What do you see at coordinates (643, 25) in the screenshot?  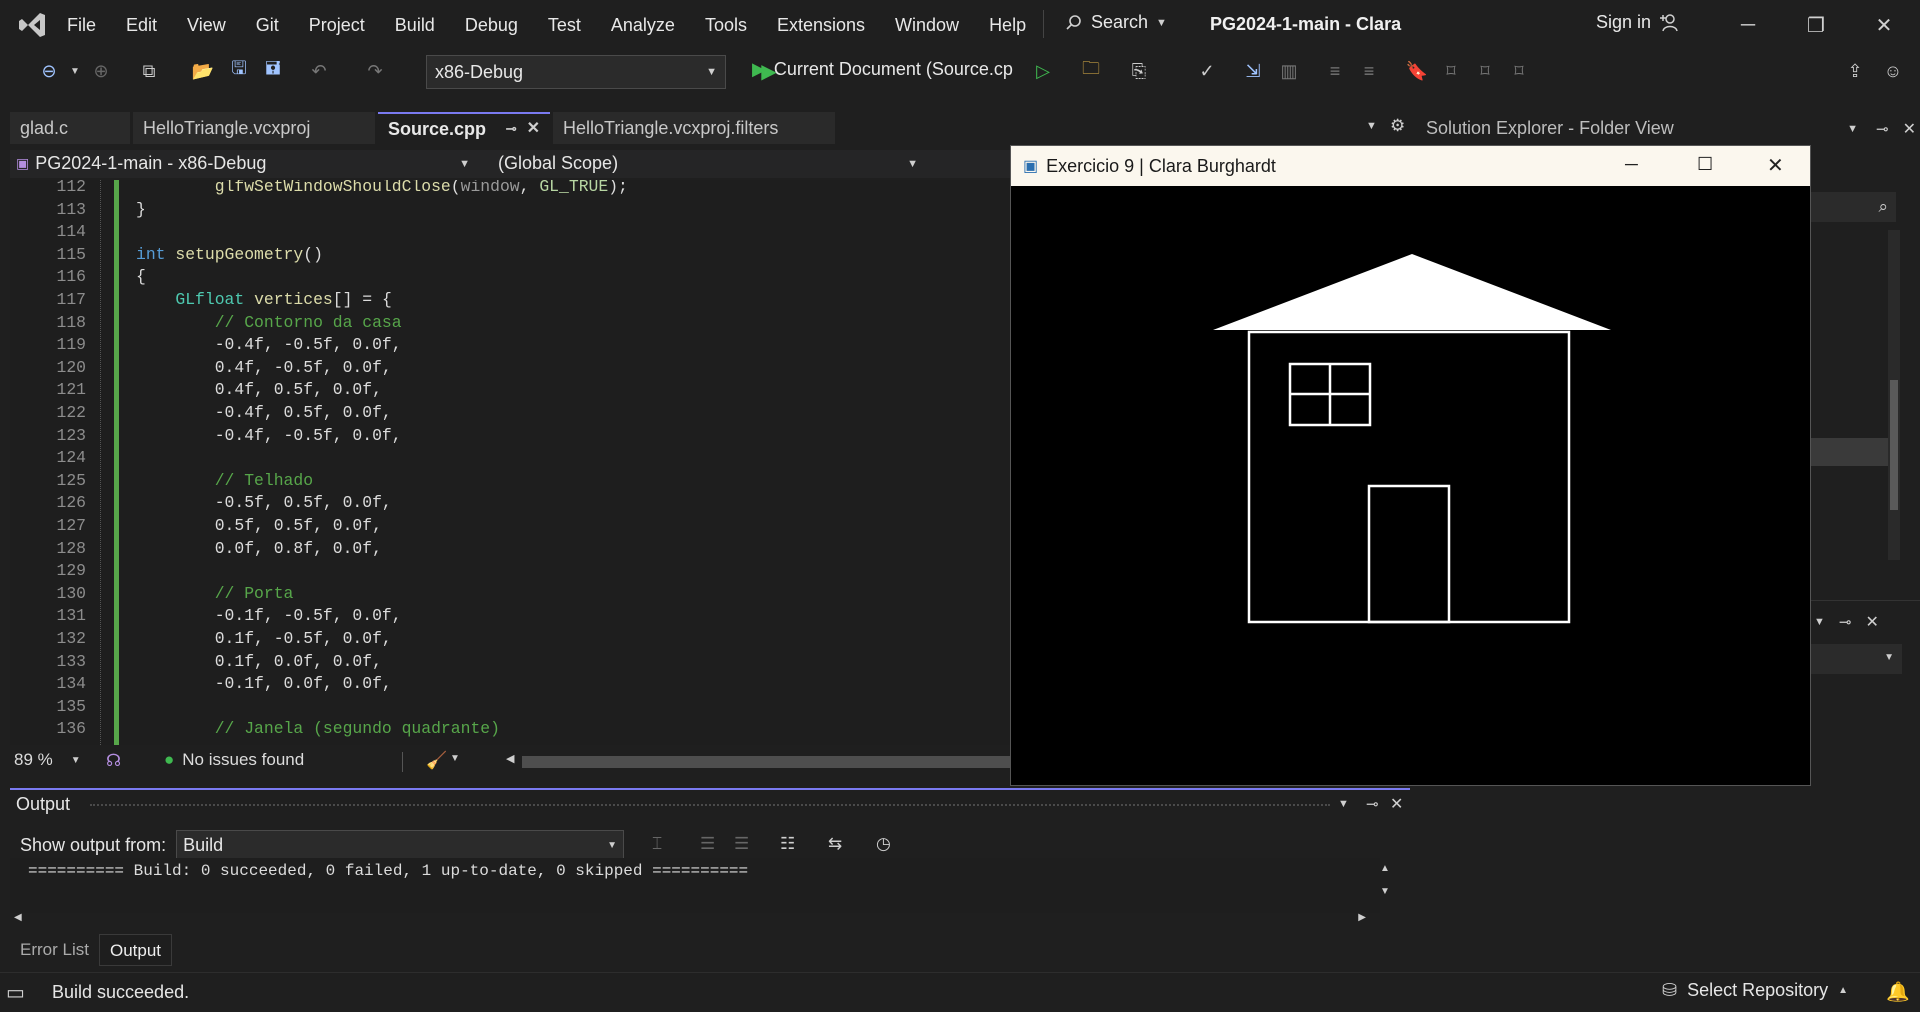 I see `menu-analyze: Analyze` at bounding box center [643, 25].